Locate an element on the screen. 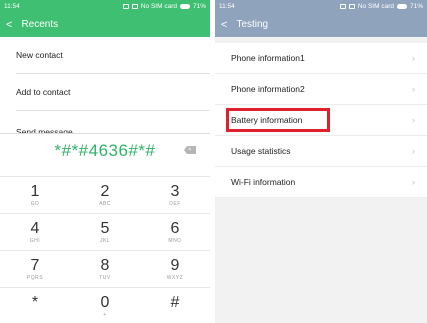 The width and height of the screenshot is (427, 323). key-digit: 8 is located at coordinates (105, 265).